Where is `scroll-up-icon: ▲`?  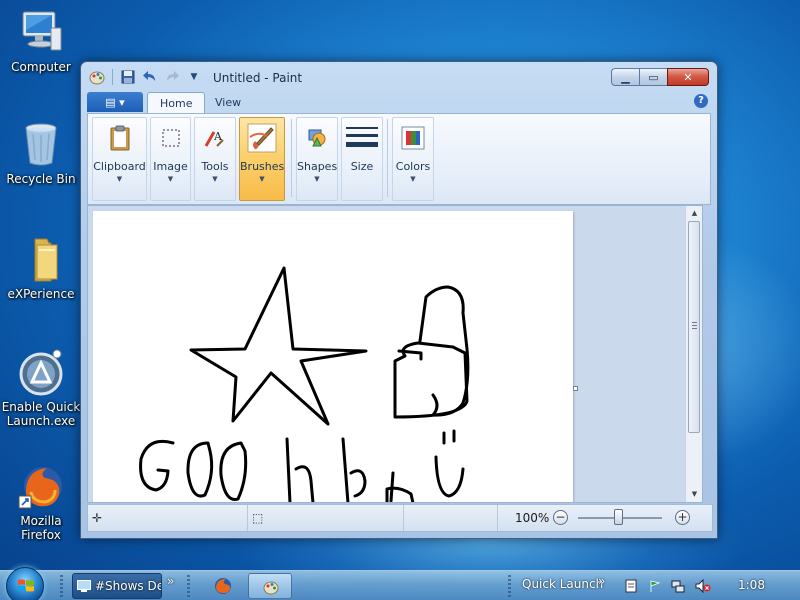 scroll-up-icon: ▲ is located at coordinates (694, 213).